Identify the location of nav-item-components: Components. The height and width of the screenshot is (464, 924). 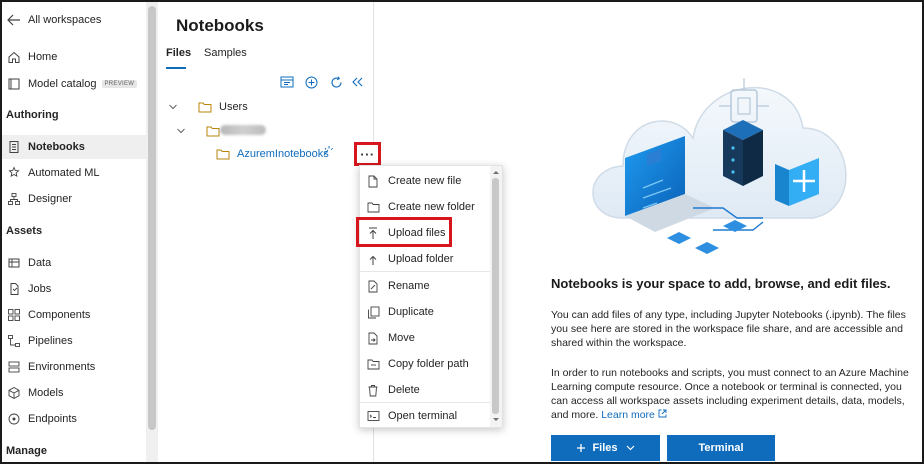
(74, 315).